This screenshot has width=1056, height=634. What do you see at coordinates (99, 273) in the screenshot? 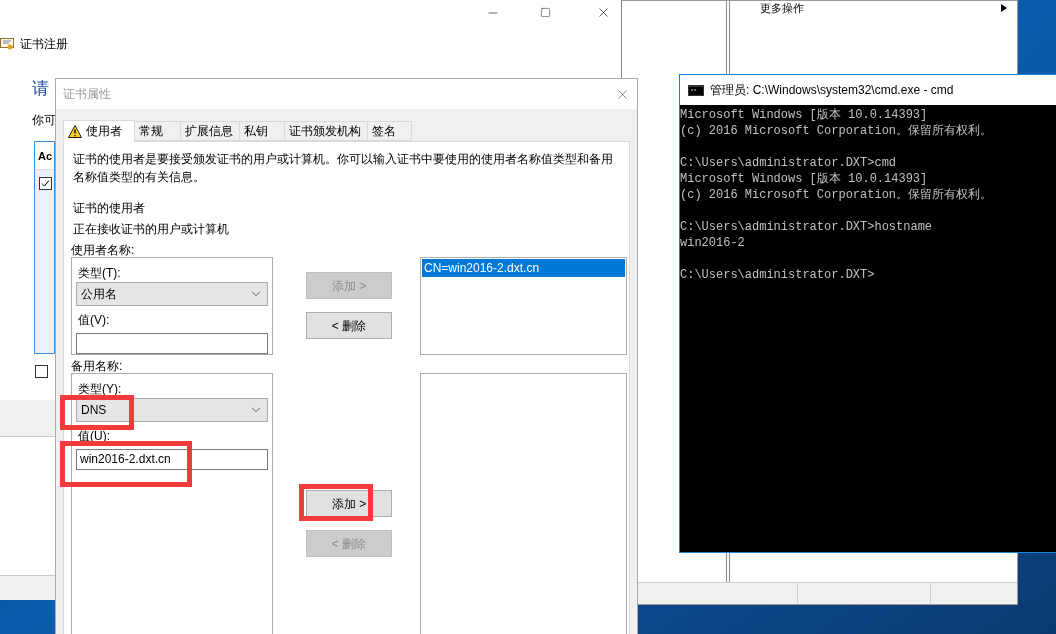
I see `field-label: 类型(T):` at bounding box center [99, 273].